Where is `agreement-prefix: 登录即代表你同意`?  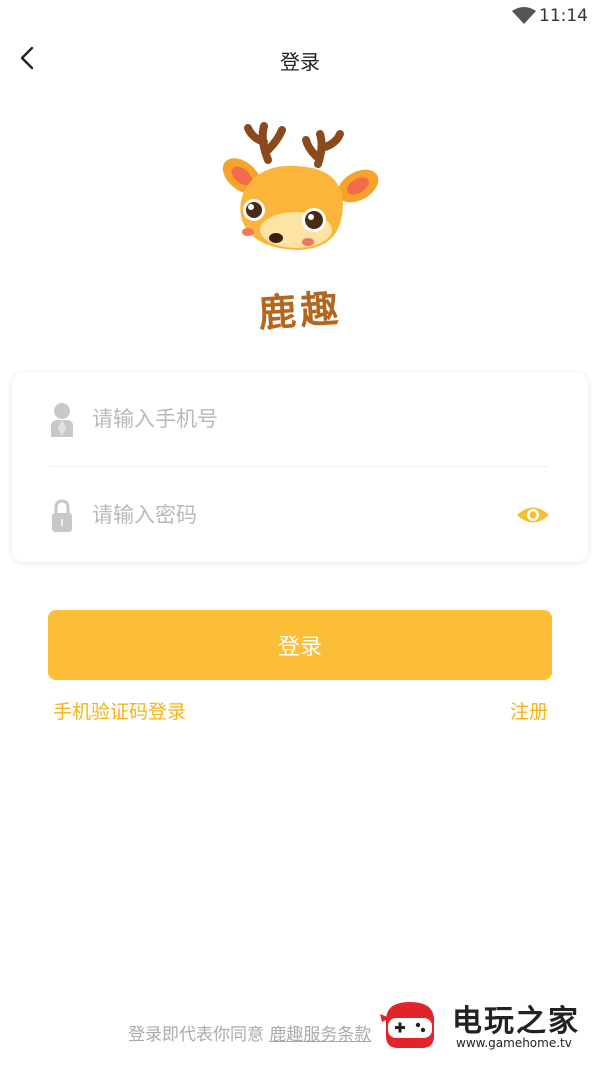
agreement-prefix: 登录即代表你同意 is located at coordinates (199, 1035).